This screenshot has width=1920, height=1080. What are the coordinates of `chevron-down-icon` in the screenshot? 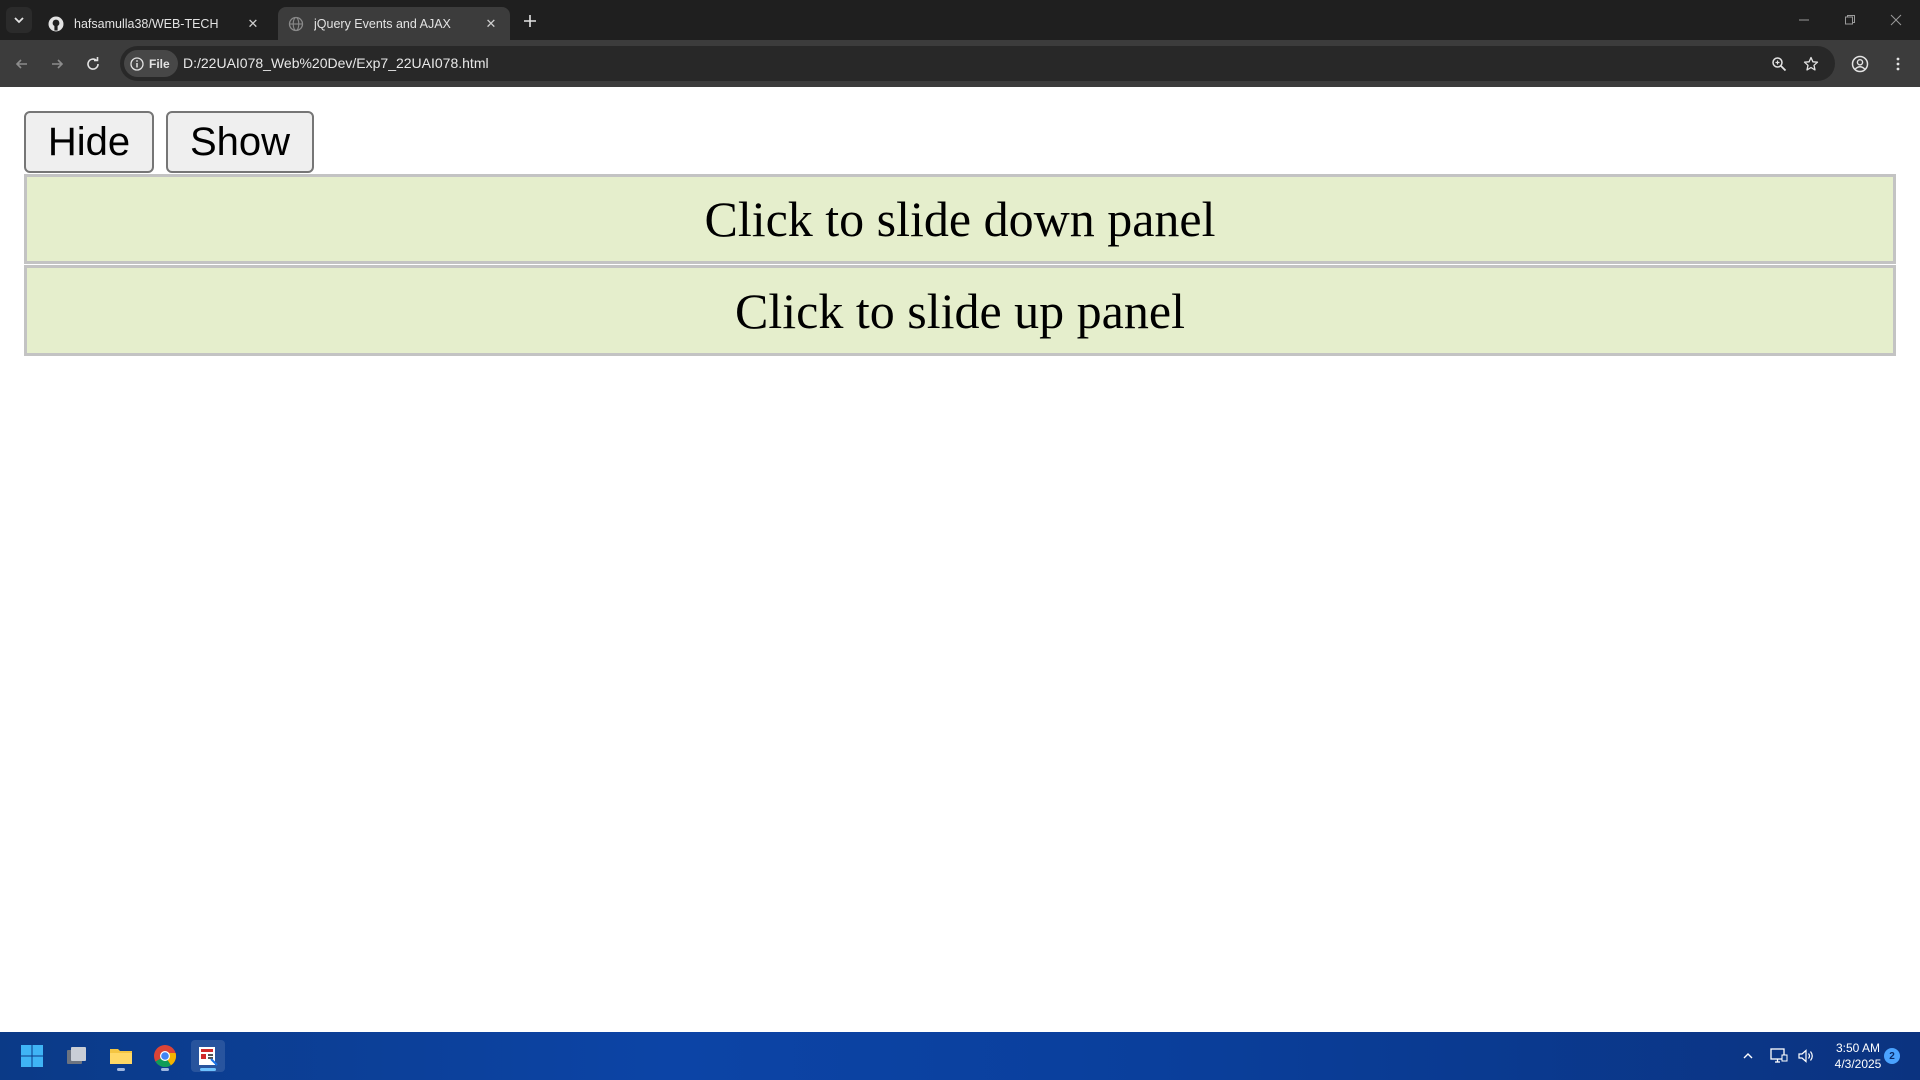 It's located at (19, 20).